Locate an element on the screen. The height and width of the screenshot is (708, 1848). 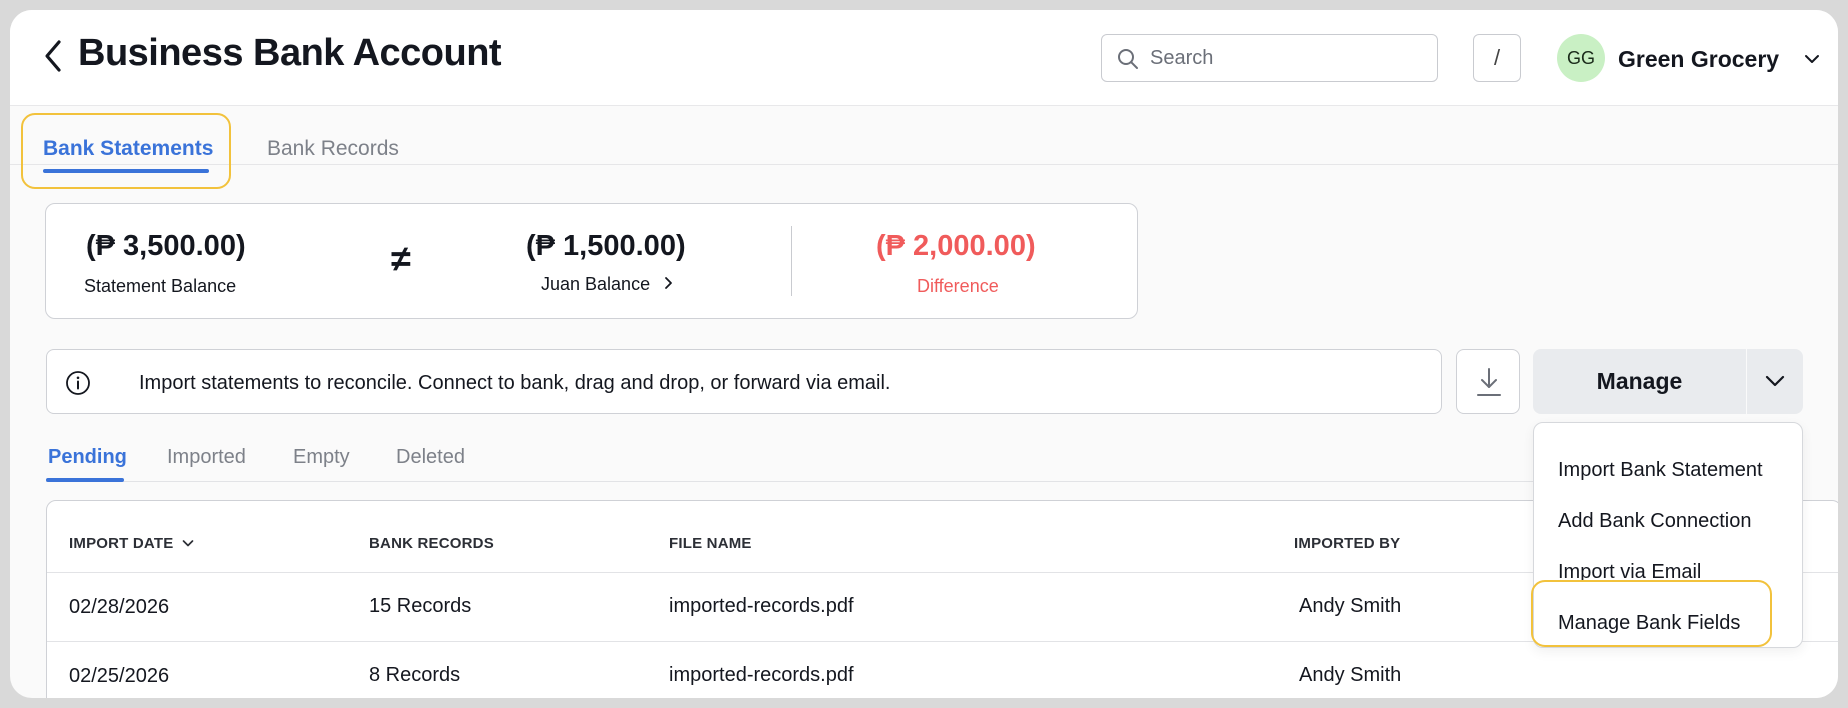
tab-pending: Pending is located at coordinates (87, 457).